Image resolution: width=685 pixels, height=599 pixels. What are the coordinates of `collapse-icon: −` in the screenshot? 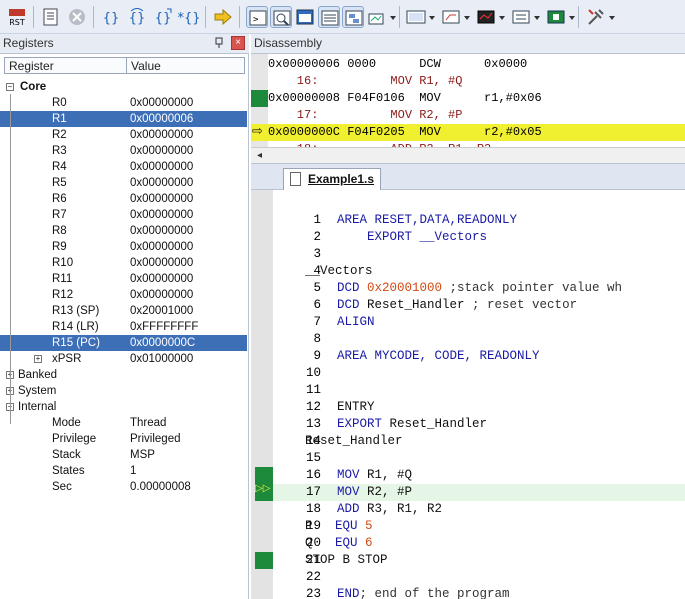 It's located at (10, 87).